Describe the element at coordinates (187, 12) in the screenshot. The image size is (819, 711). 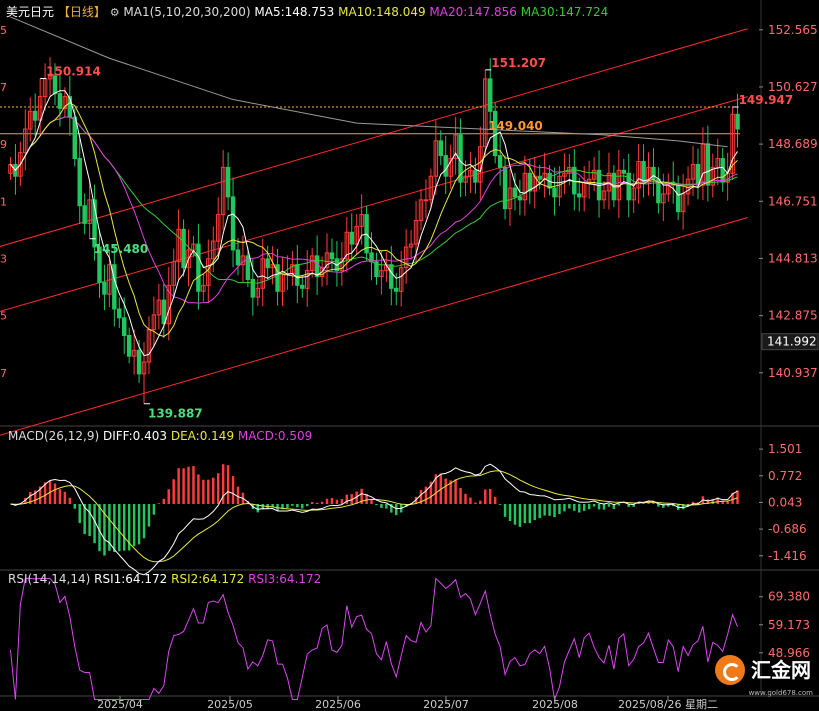
I see `ma-label: MA1(5,10,20,30,200)` at that location.